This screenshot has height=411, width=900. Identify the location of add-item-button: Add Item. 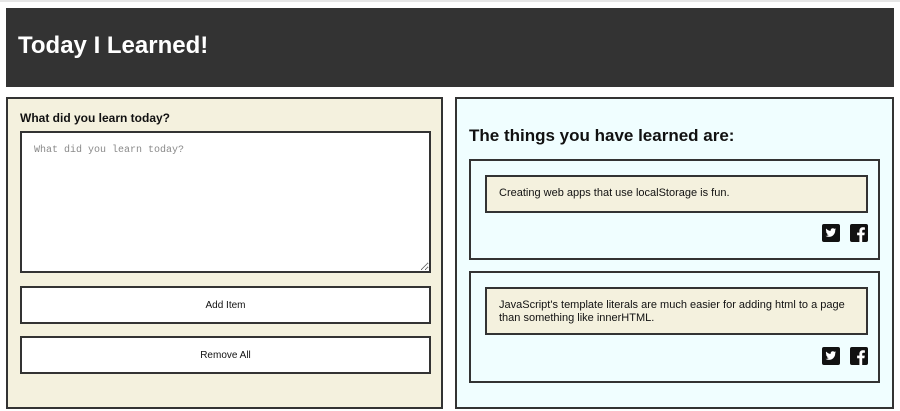
(225, 305).